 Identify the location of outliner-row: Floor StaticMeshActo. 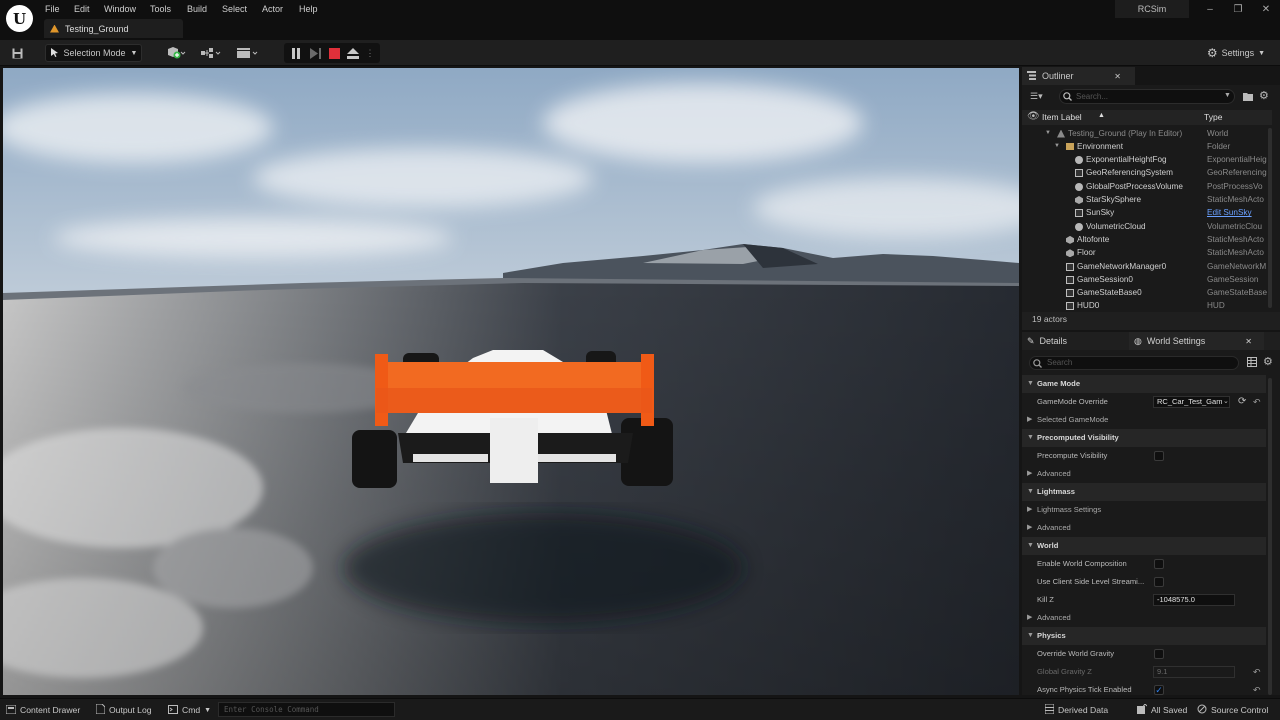
(1145, 252).